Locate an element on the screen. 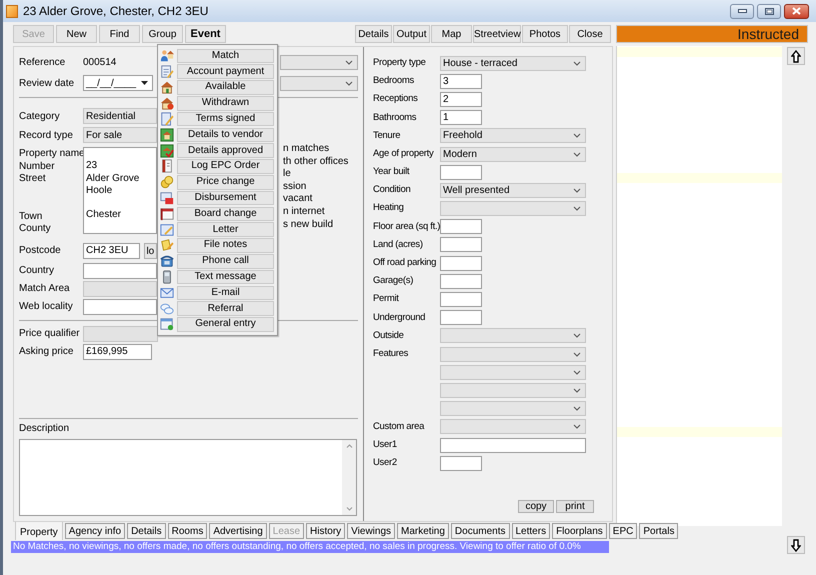 The height and width of the screenshot is (575, 816). minimize-button is located at coordinates (742, 11).